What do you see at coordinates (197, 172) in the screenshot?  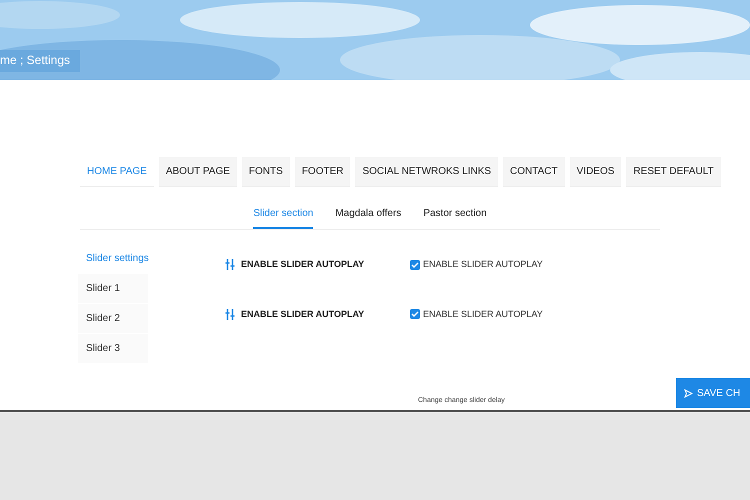 I see `tab: ABOUT PAGE` at bounding box center [197, 172].